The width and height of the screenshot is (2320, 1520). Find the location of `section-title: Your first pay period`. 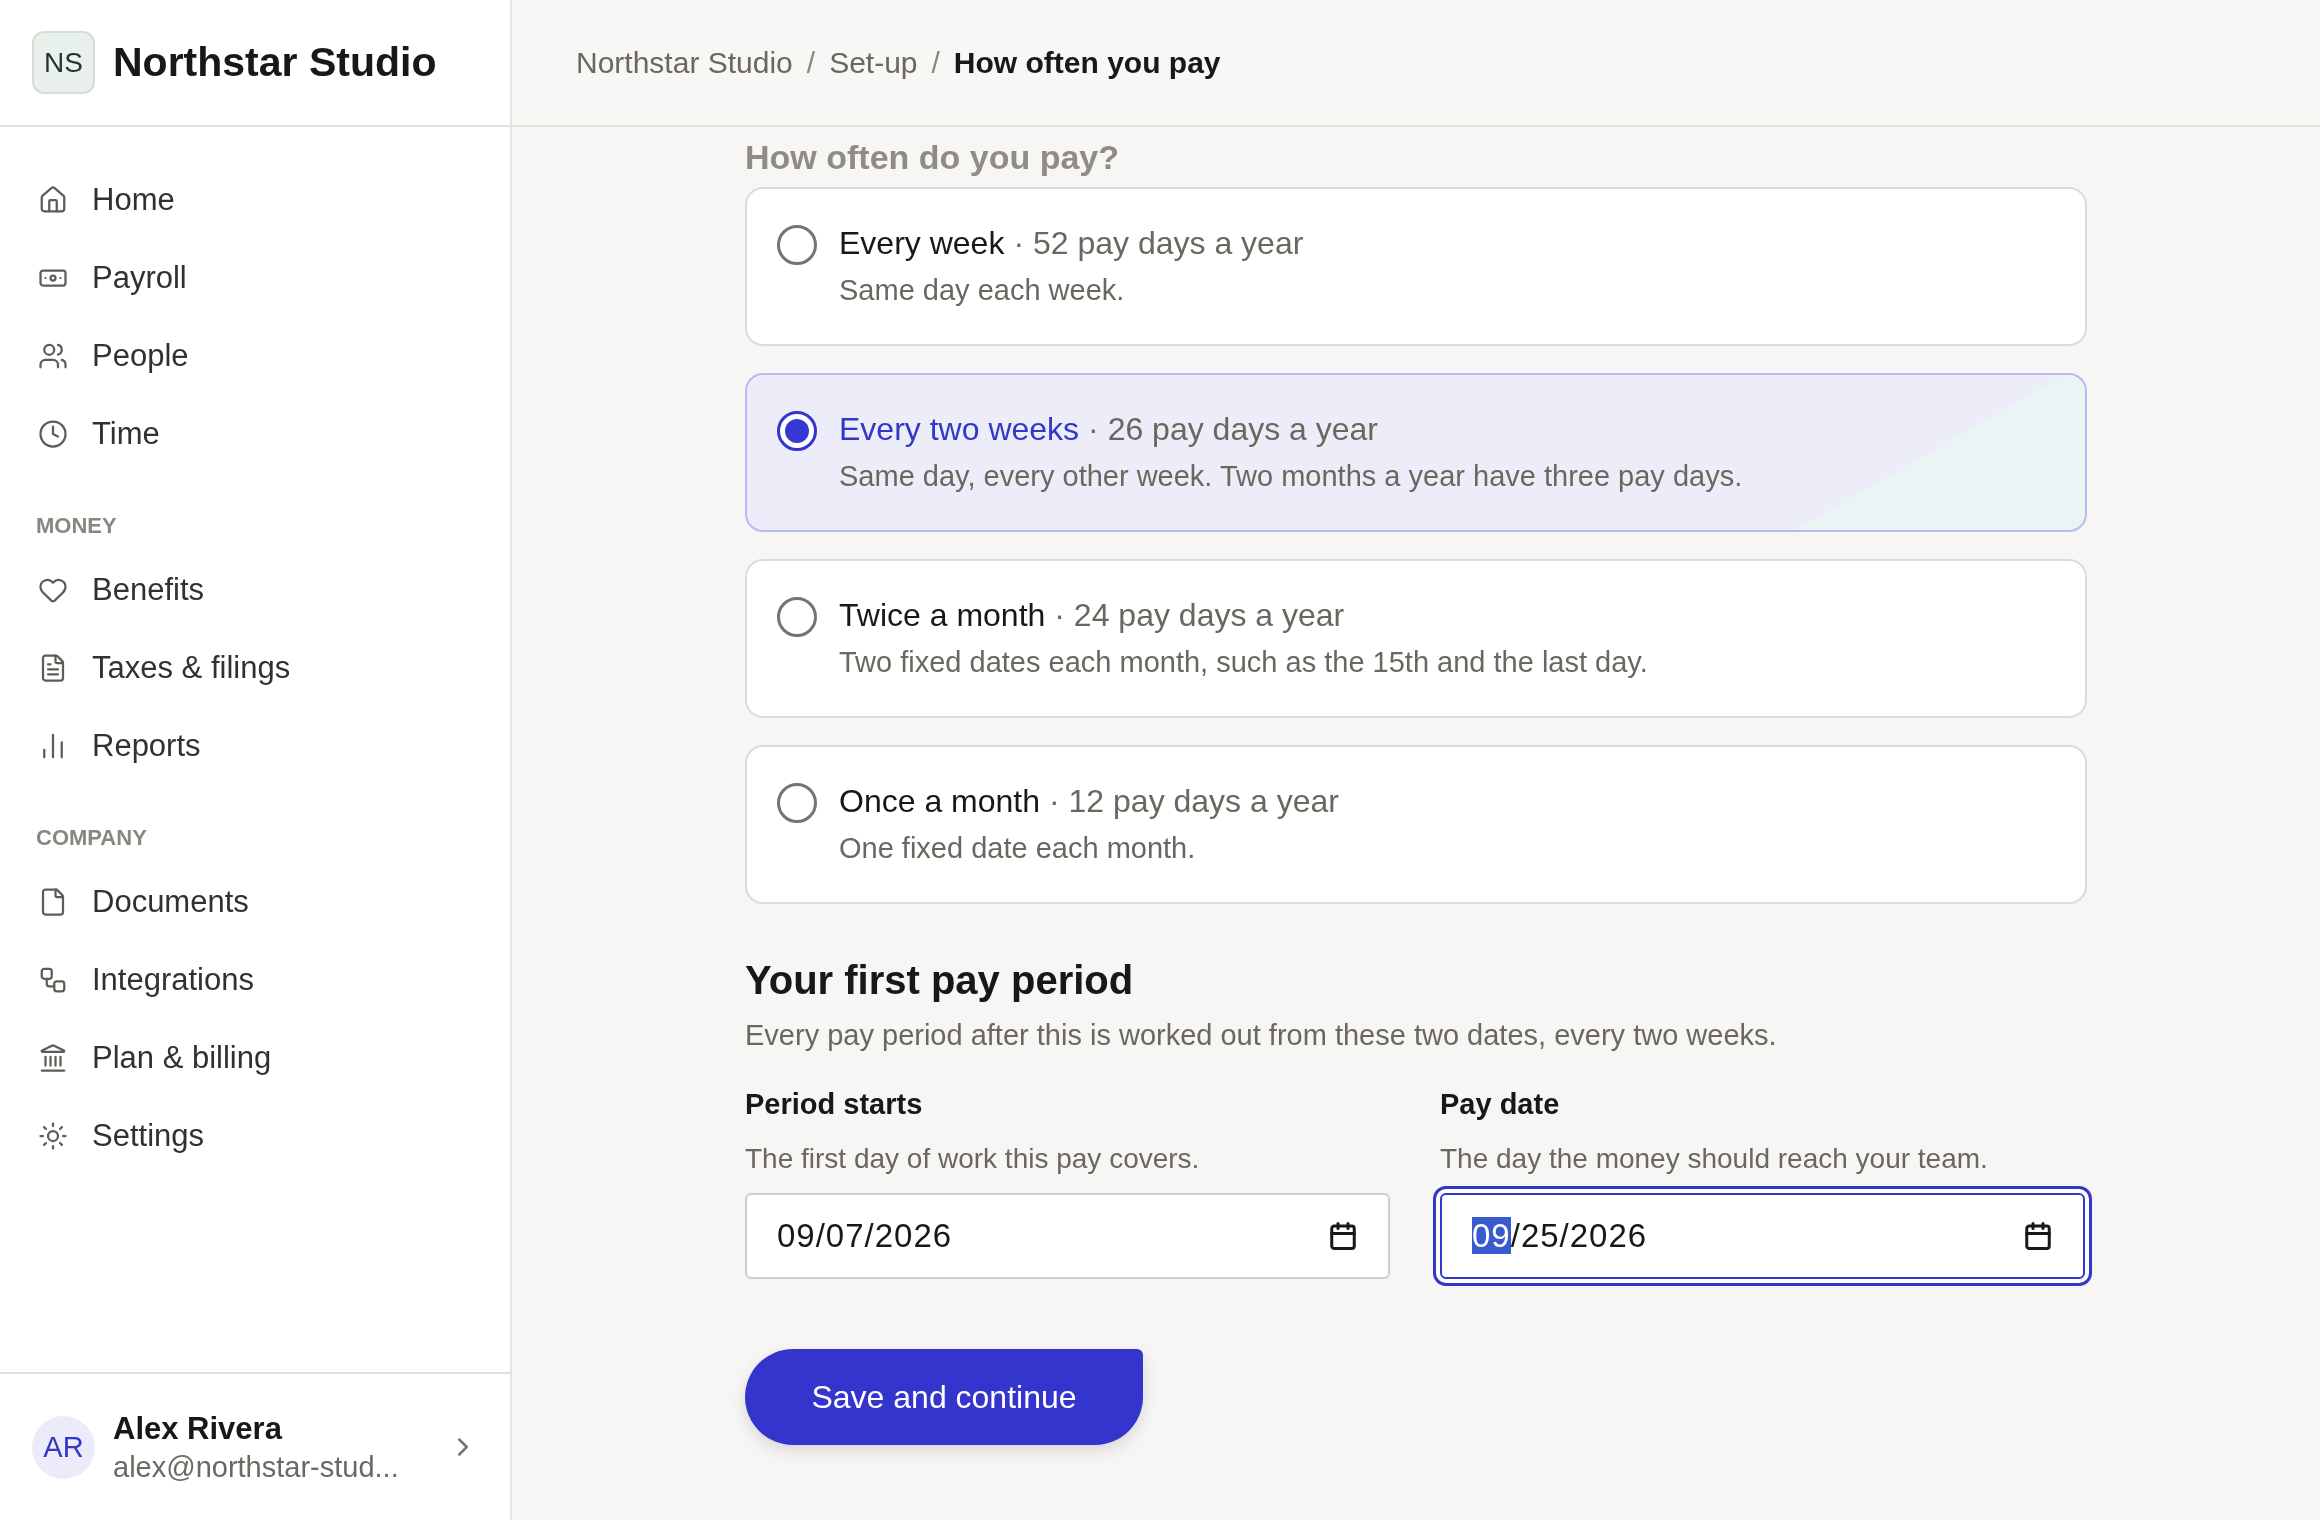

section-title: Your first pay period is located at coordinates (940, 980).